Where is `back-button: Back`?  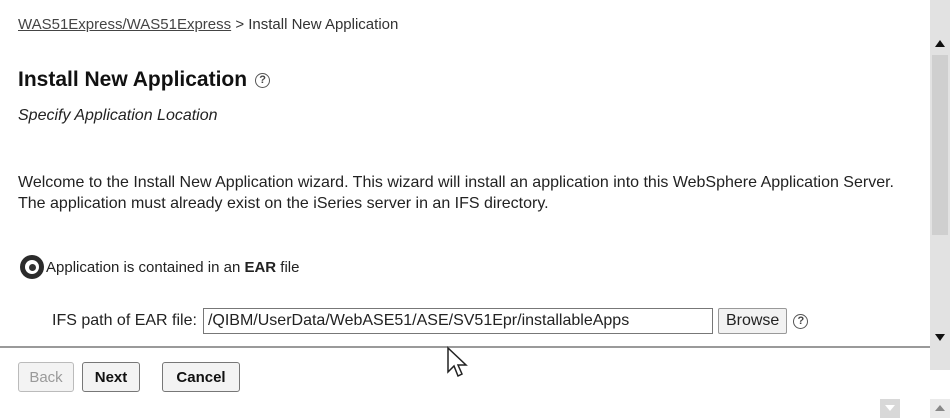 back-button: Back is located at coordinates (46, 377).